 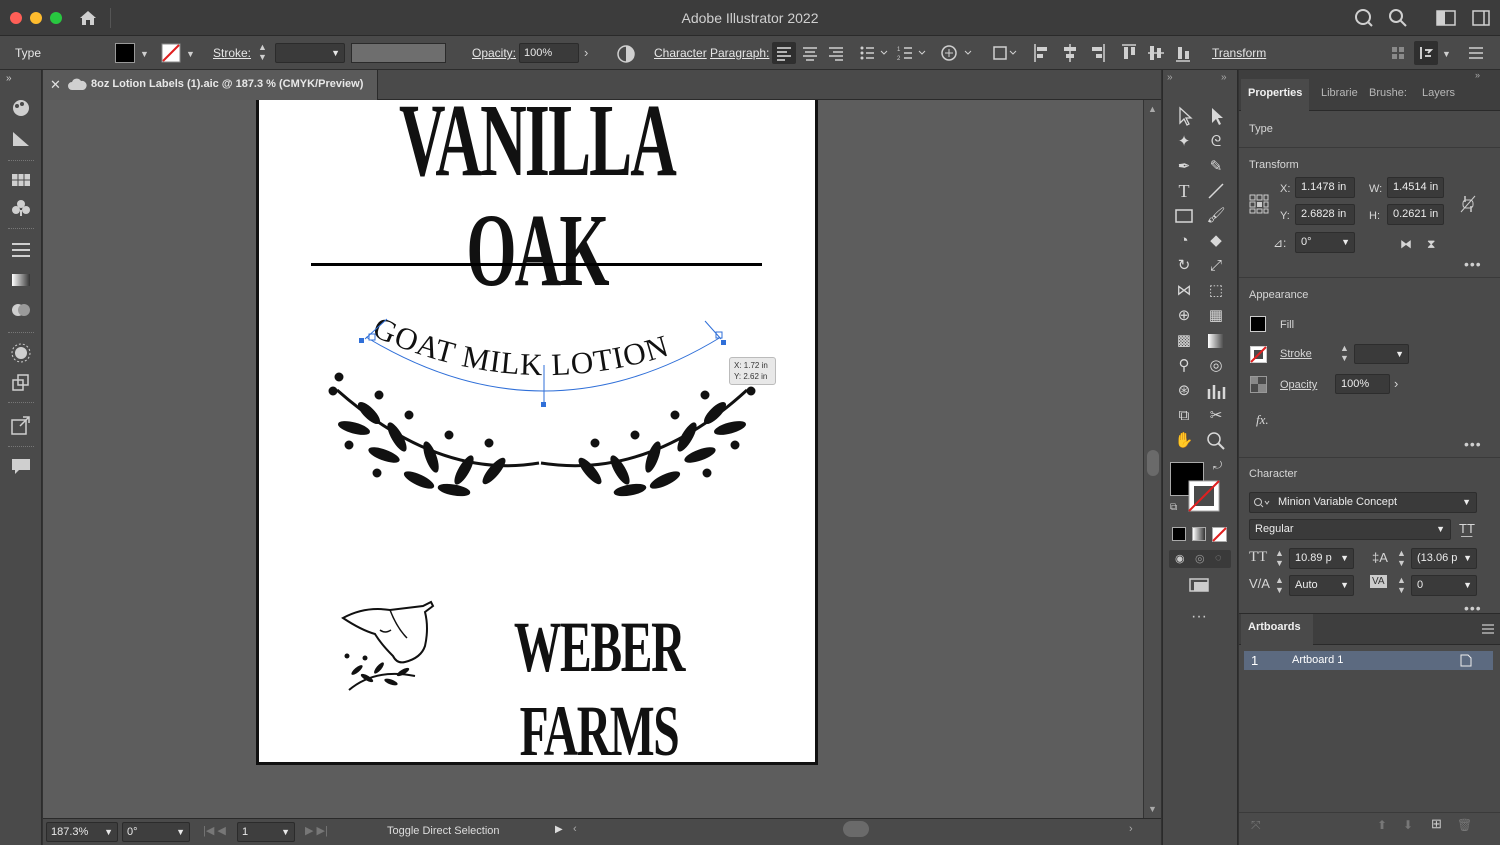 What do you see at coordinates (1350, 529) in the screenshot?
I see `font-style-field: Regular ▼` at bounding box center [1350, 529].